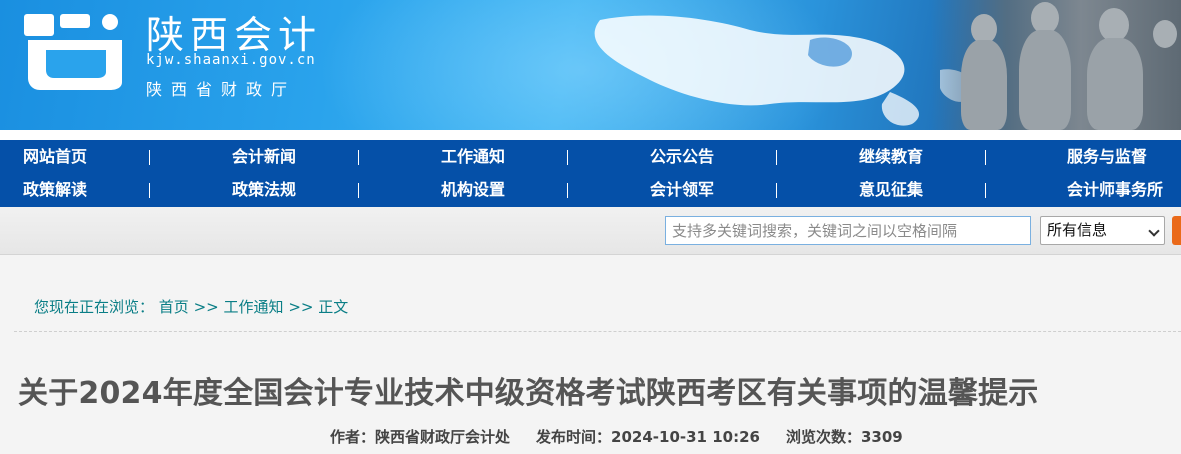 The image size is (1181, 454). Describe the element at coordinates (94, 307) in the screenshot. I see `breadcrumb-prefix: 您现在正在浏览：` at that location.